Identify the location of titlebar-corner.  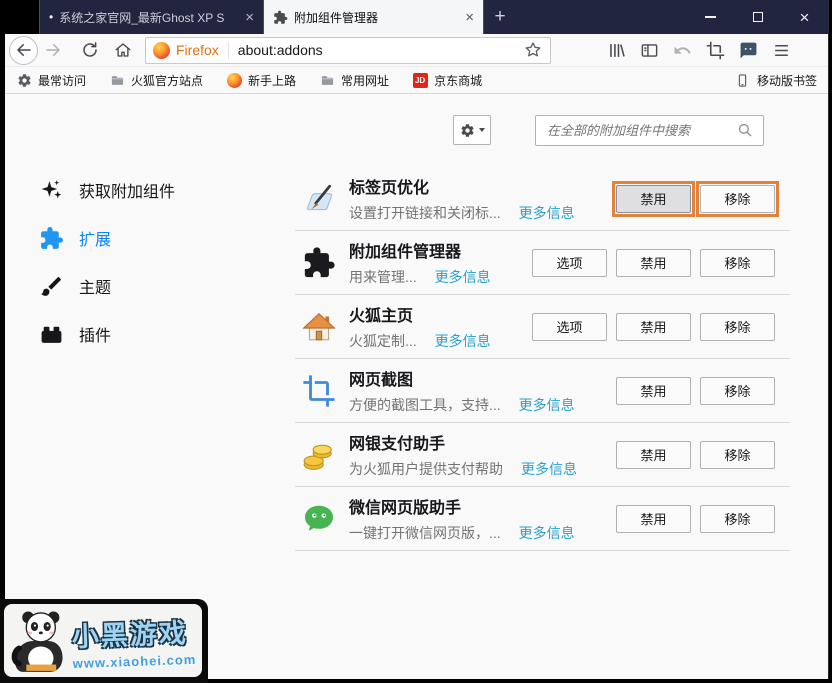
(22, 17).